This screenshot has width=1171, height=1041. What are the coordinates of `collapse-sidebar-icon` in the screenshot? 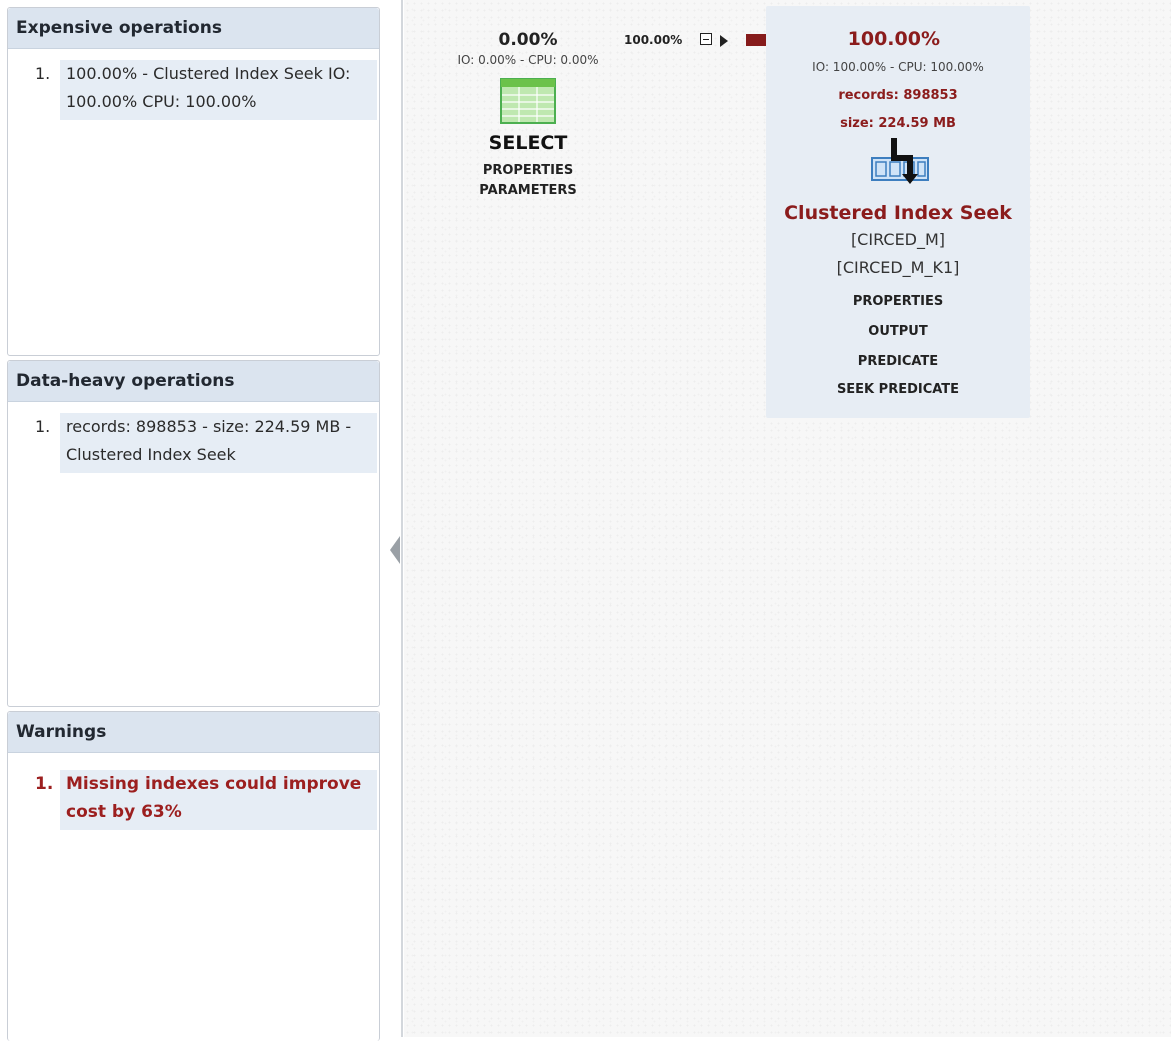 It's located at (395, 550).